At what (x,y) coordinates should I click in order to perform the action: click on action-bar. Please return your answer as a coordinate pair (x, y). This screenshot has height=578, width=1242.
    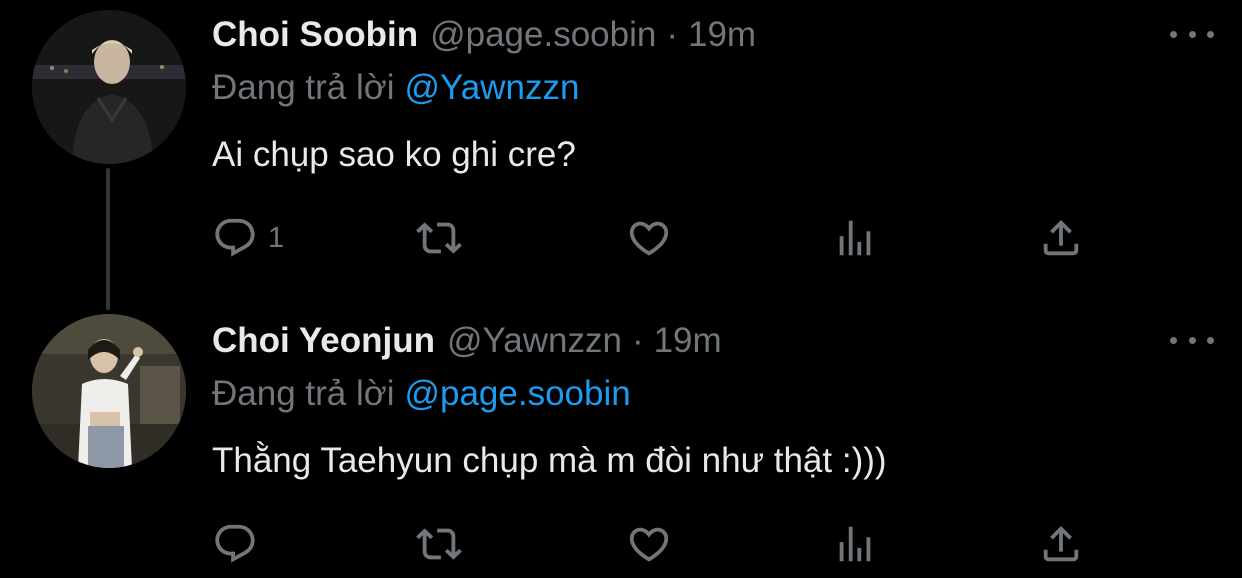
    Looking at the image, I should click on (652, 545).